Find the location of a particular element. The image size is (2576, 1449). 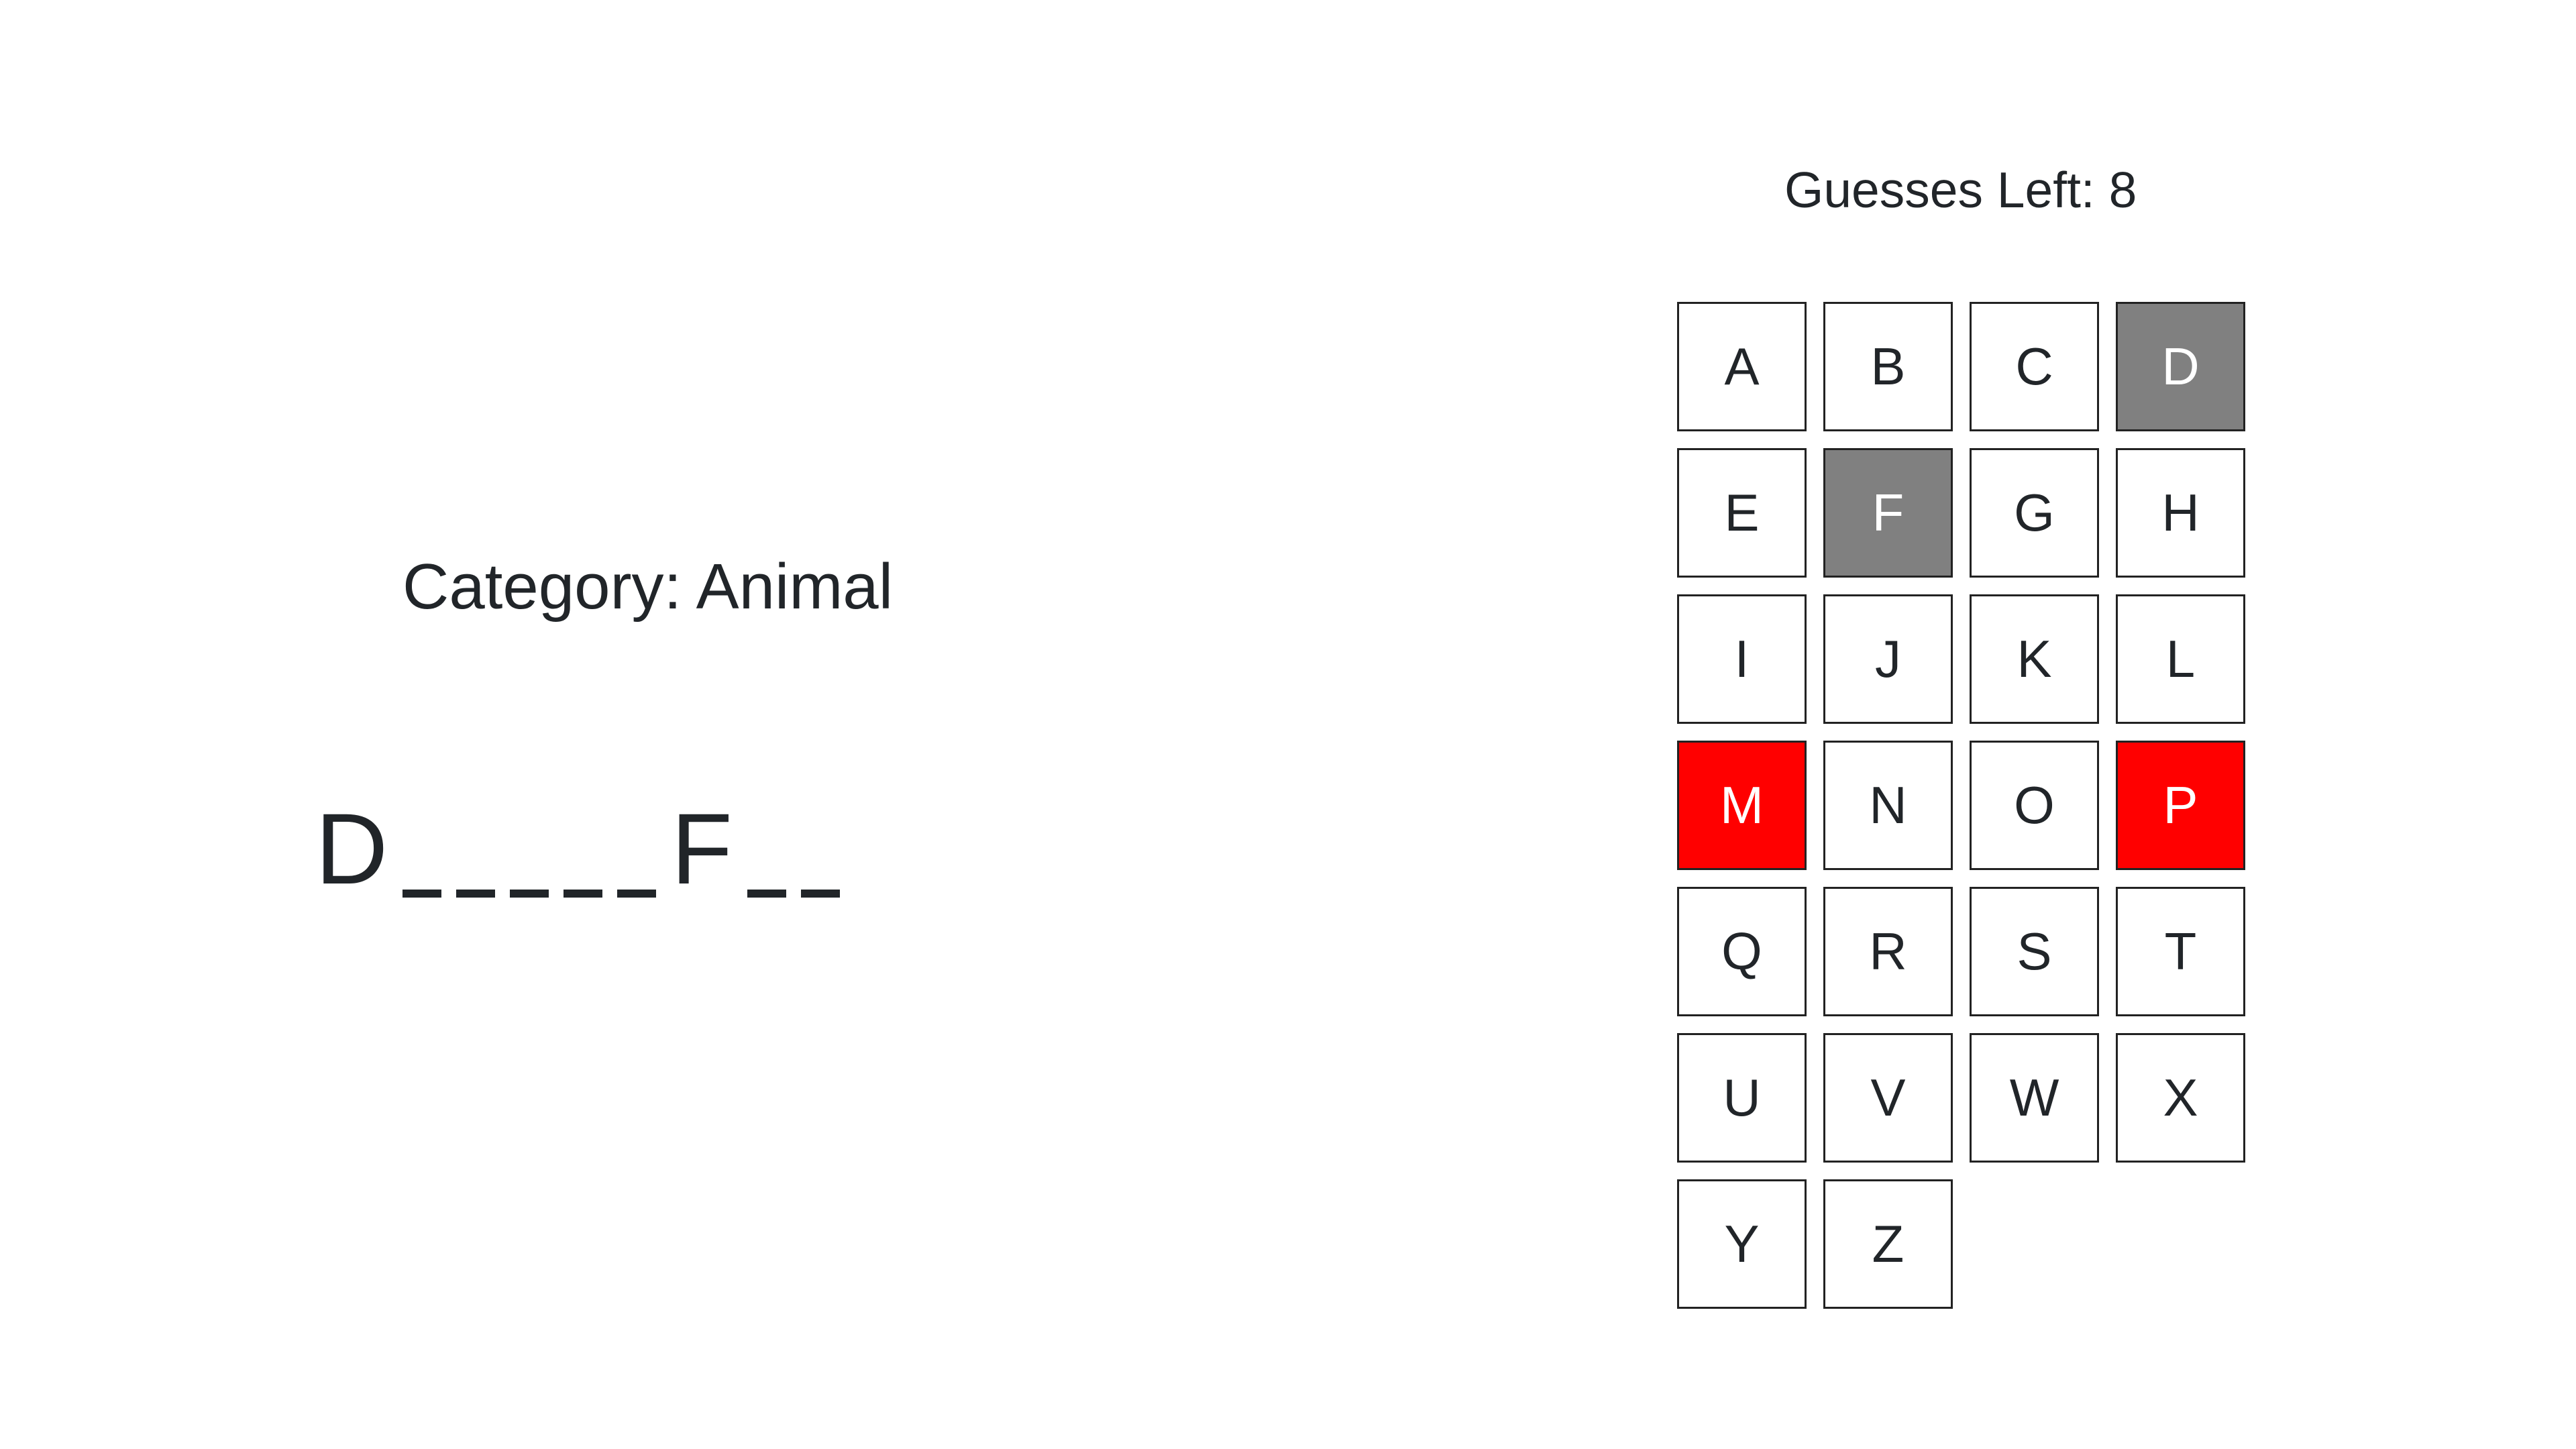

key-z: Z is located at coordinates (1888, 1244).